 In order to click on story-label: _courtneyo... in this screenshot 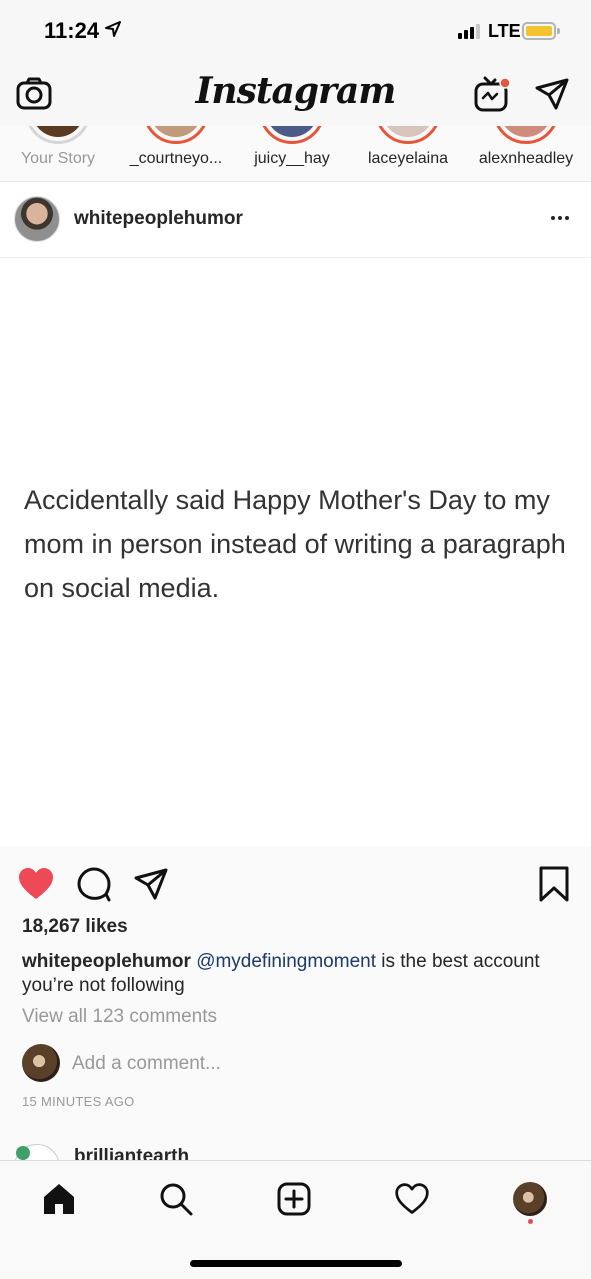, I will do `click(176, 158)`.